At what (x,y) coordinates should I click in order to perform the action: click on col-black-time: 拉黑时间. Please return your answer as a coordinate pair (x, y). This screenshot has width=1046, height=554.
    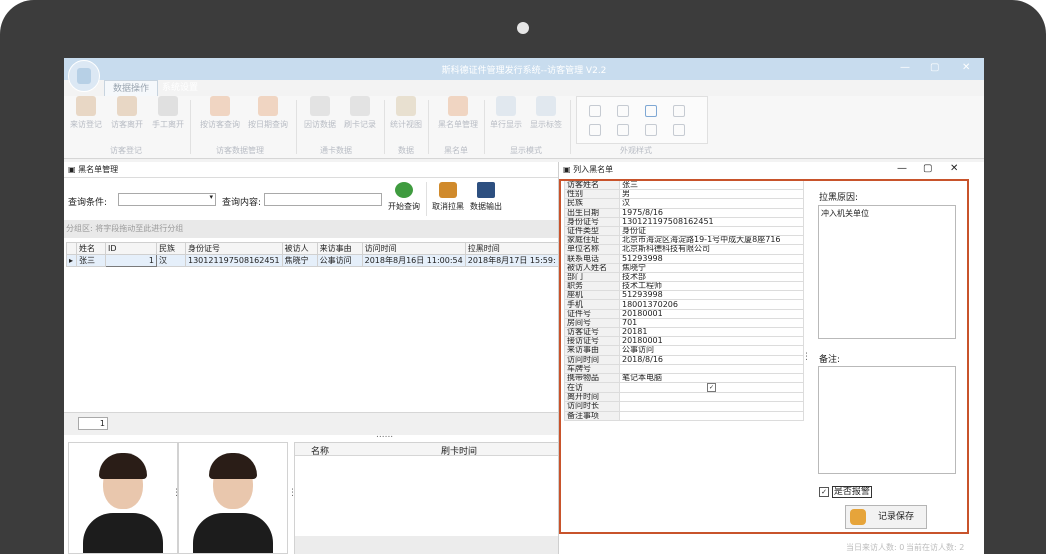
    Looking at the image, I should click on (511, 248).